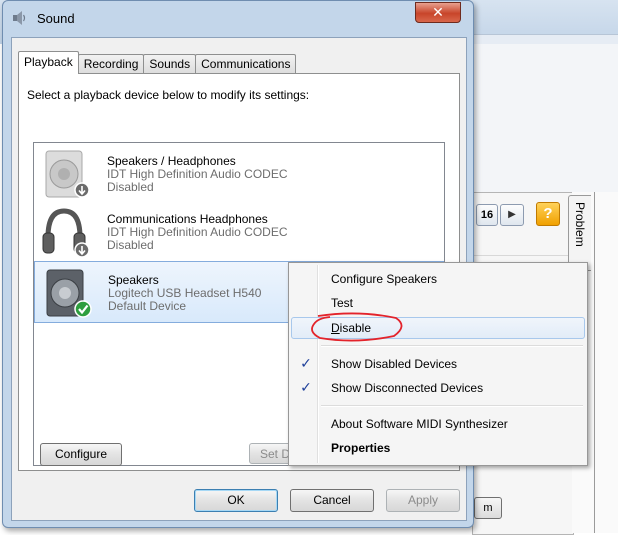  I want to click on tab-communications: Communications, so click(246, 64).